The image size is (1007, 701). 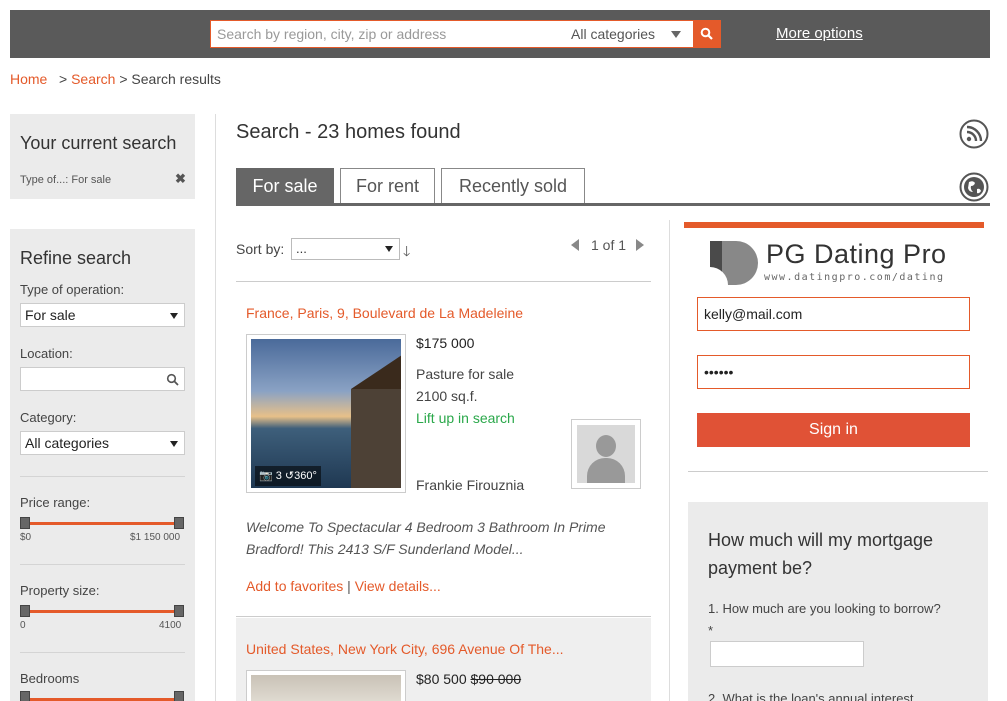 What do you see at coordinates (640, 245) in the screenshot?
I see `pager-next-icon` at bounding box center [640, 245].